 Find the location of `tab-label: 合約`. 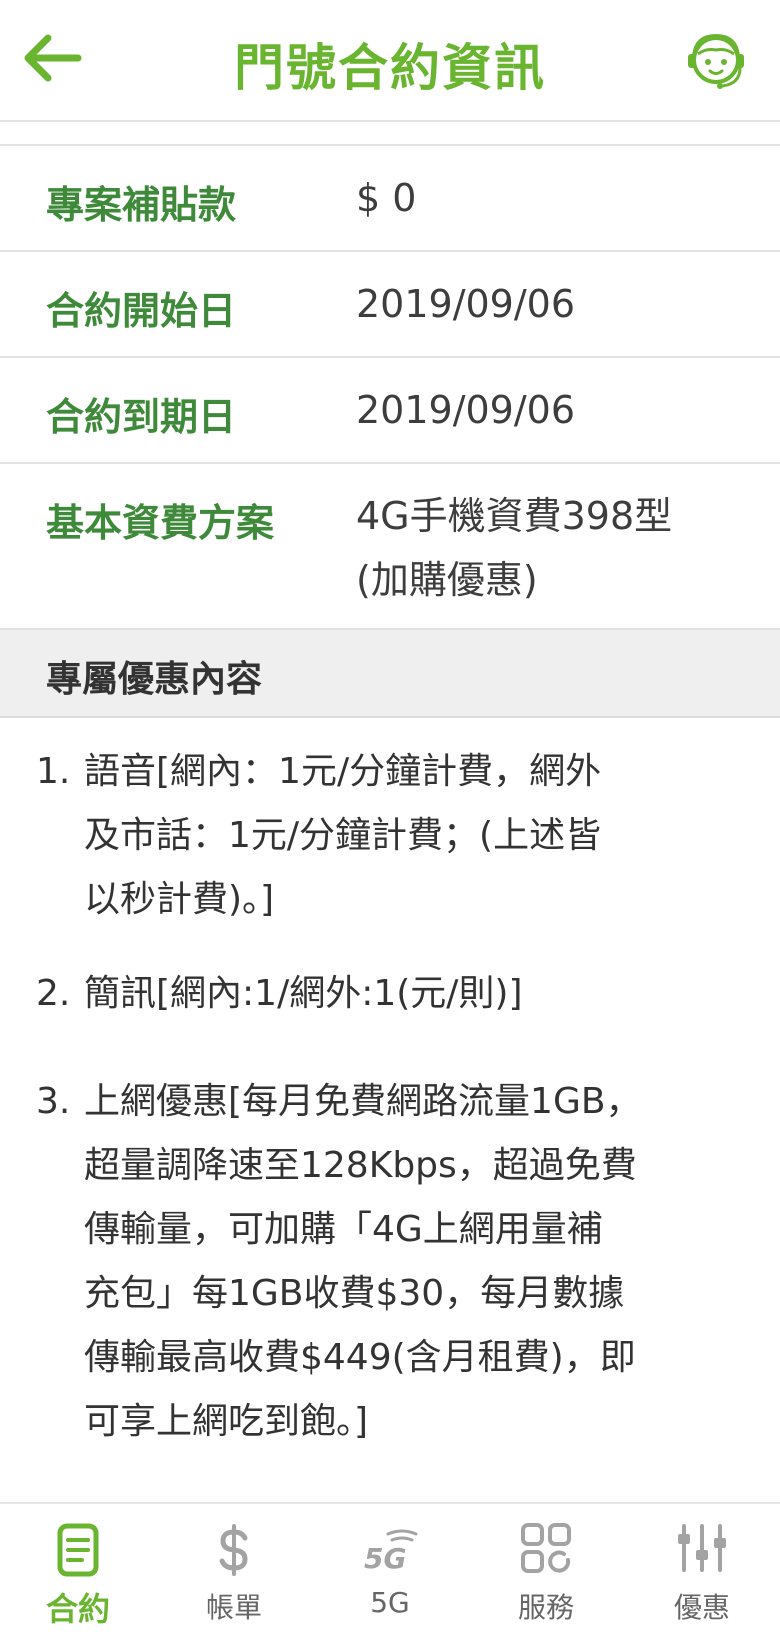

tab-label: 合約 is located at coordinates (77, 1609).